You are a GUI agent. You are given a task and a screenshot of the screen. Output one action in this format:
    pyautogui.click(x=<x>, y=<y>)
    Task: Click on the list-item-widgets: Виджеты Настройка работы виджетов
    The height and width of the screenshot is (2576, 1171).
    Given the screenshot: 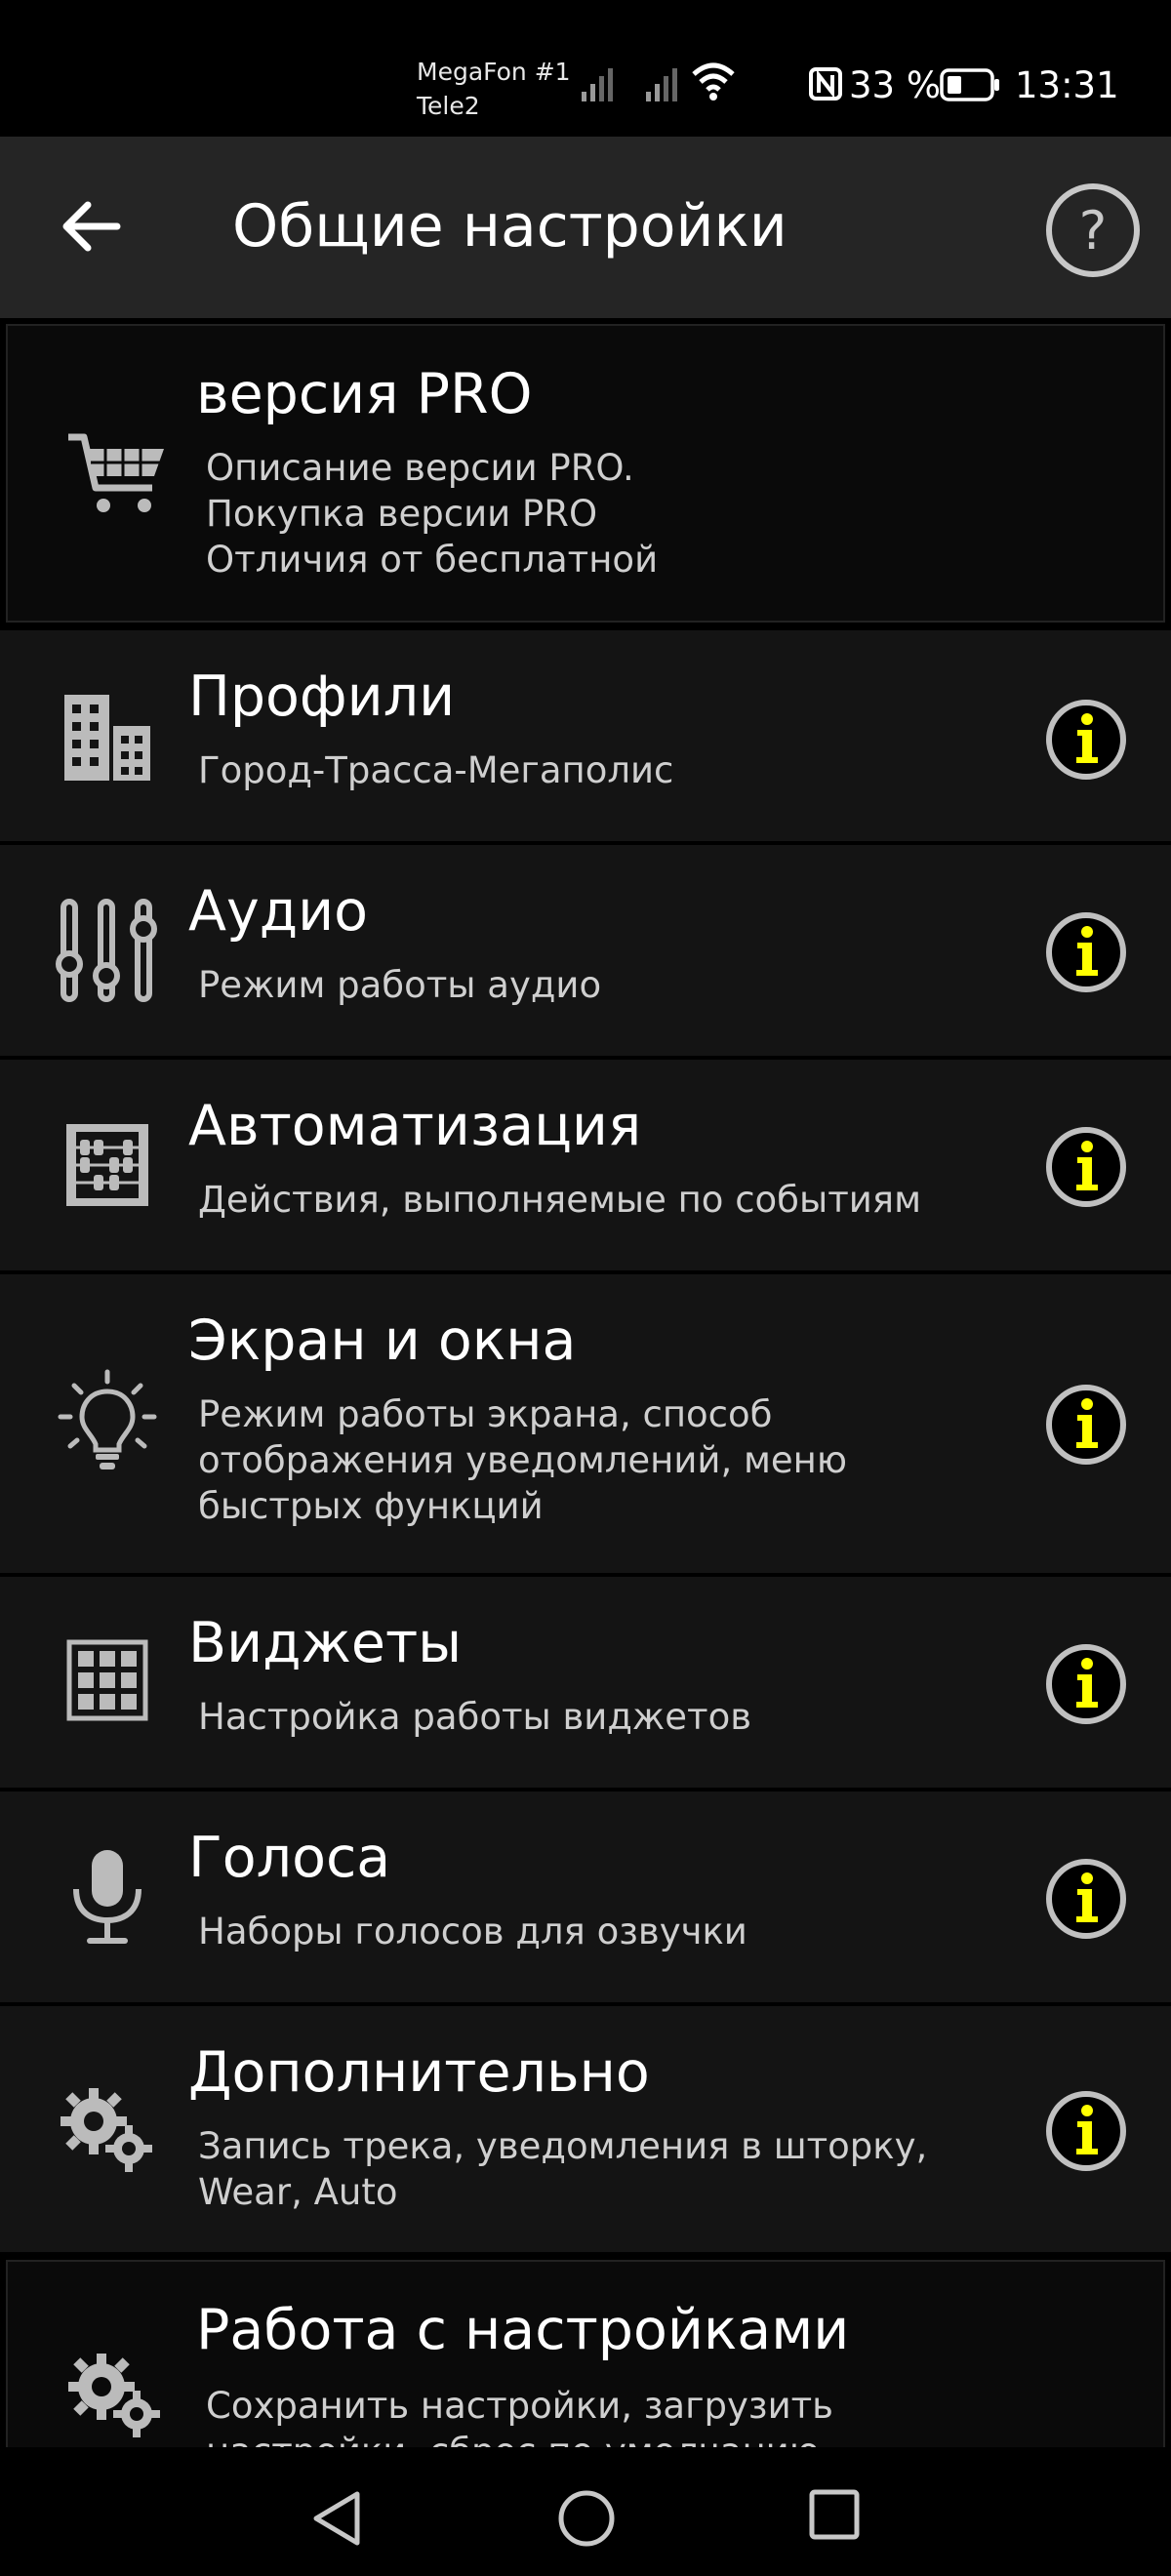 What is the action you would take?
    pyautogui.click(x=585, y=1682)
    